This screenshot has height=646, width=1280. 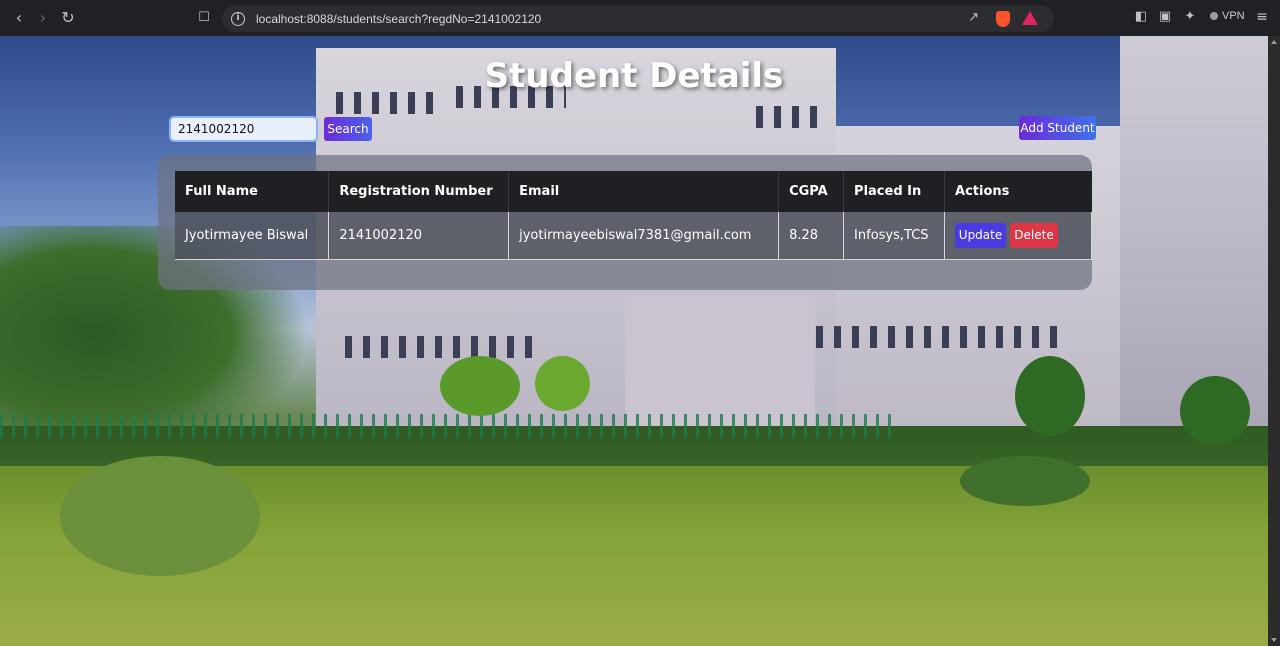 I want to click on info-icon: i, so click(x=238, y=18).